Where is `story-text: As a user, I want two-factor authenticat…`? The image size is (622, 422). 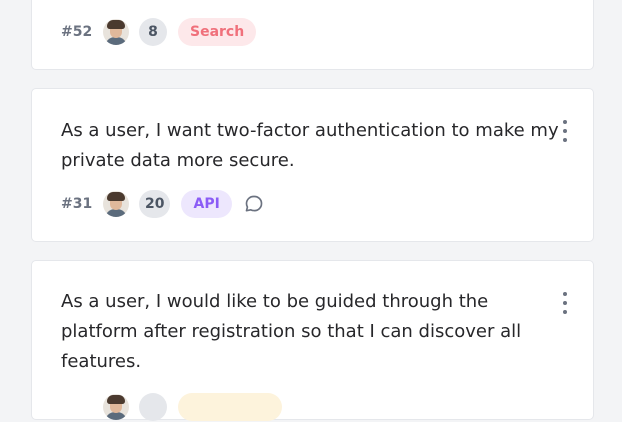 story-text: As a user, I want two-factor authenticat… is located at coordinates (310, 145).